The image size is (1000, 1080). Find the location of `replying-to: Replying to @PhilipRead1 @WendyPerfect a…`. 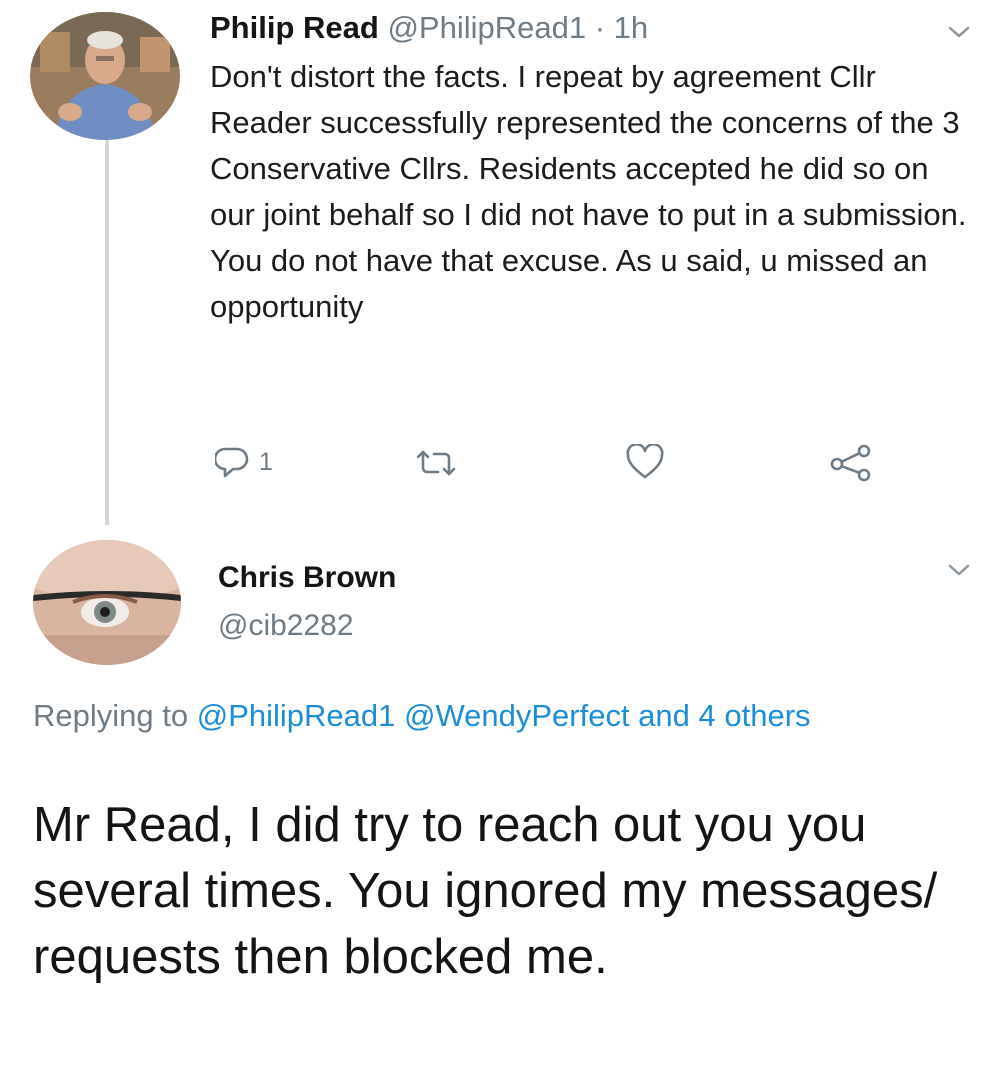

replying-to: Replying to @PhilipRead1 @WendyPerfect a… is located at coordinates (498, 716).